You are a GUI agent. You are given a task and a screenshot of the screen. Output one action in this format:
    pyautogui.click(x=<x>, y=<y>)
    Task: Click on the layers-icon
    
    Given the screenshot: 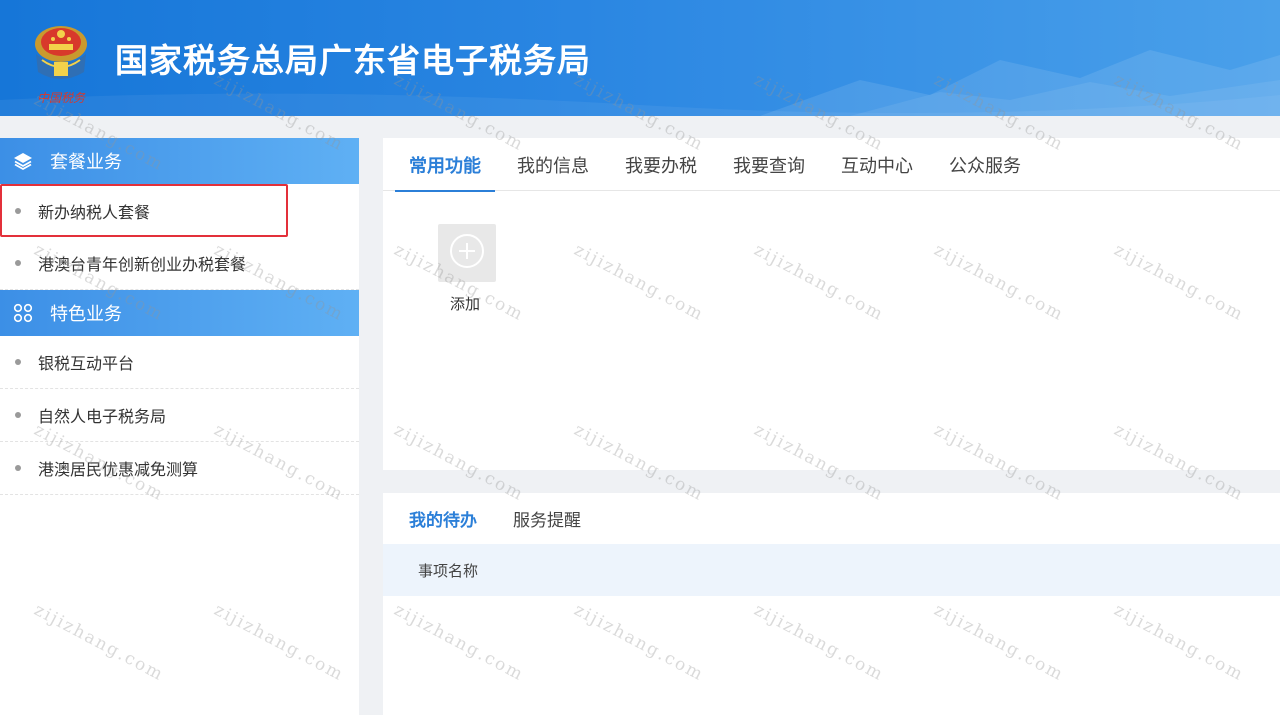 What is the action you would take?
    pyautogui.click(x=23, y=161)
    